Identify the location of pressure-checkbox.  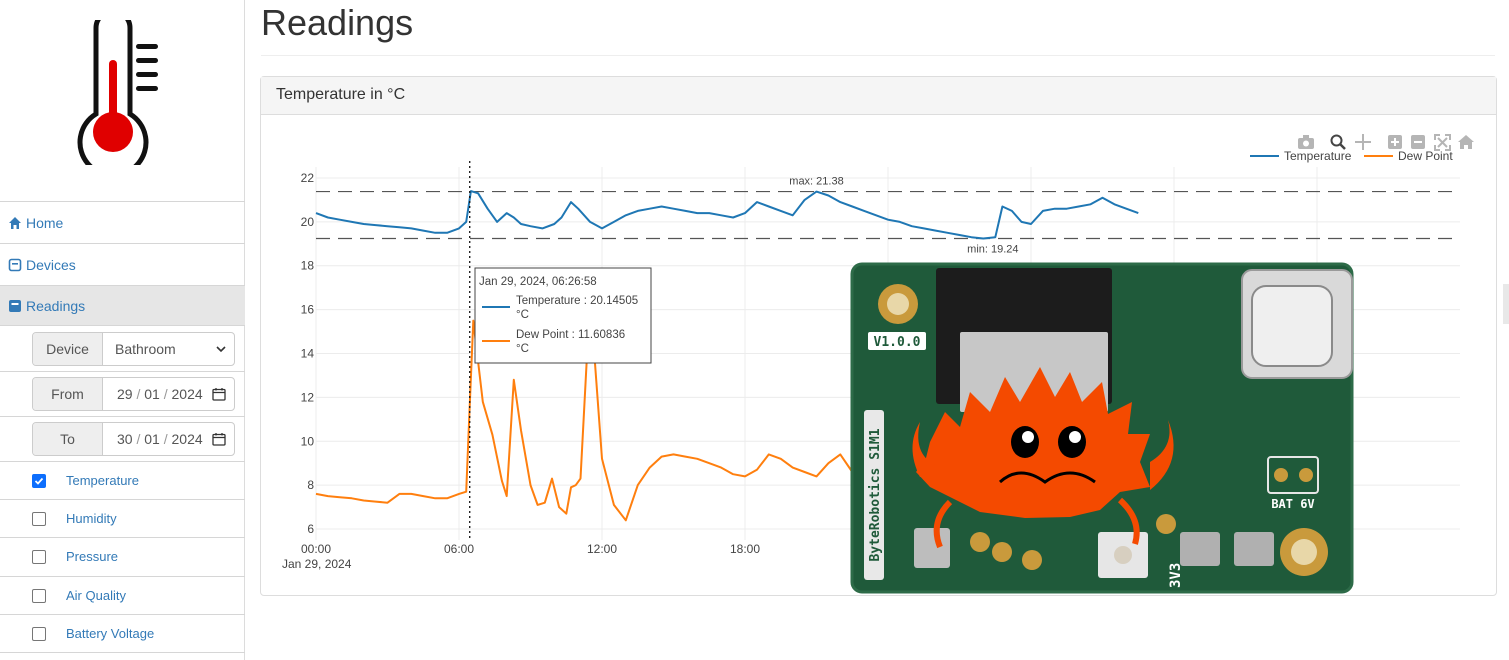
(39, 556).